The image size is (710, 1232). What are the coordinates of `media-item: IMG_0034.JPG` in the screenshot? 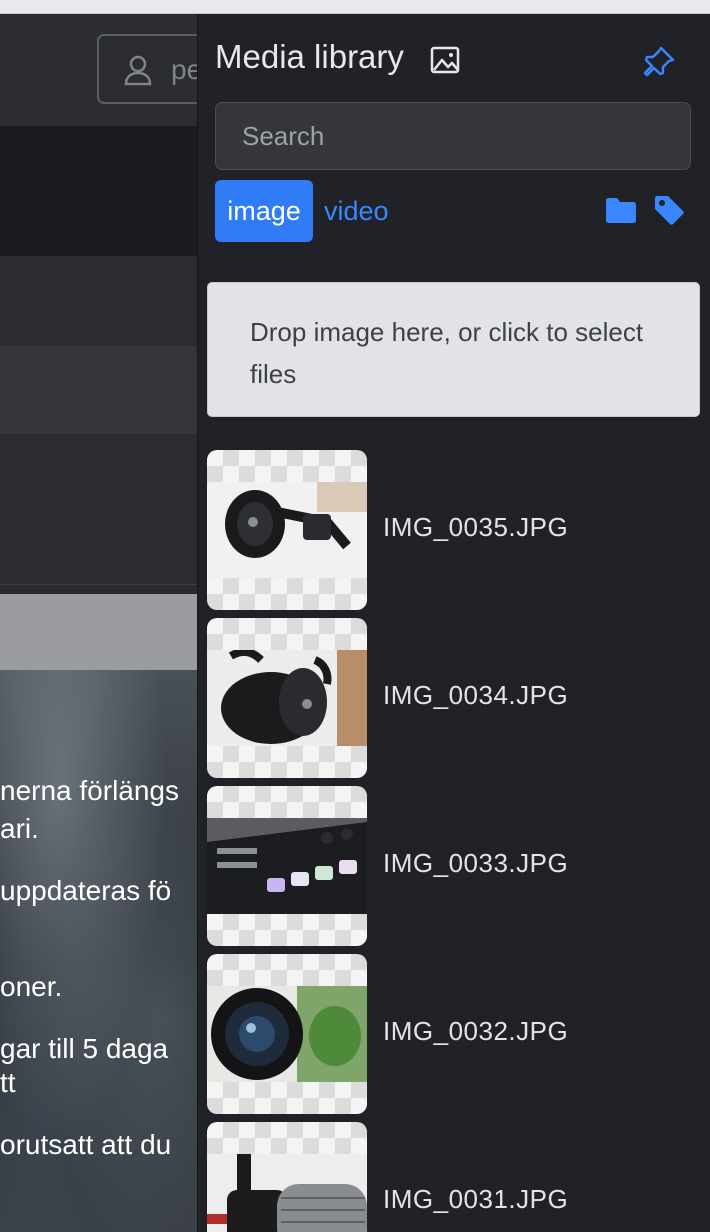 It's located at (453, 702).